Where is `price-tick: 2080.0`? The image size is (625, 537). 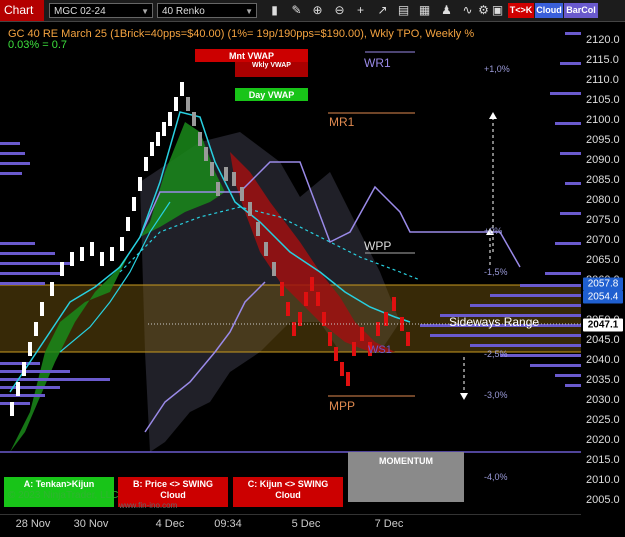
price-tick: 2080.0 is located at coordinates (603, 200).